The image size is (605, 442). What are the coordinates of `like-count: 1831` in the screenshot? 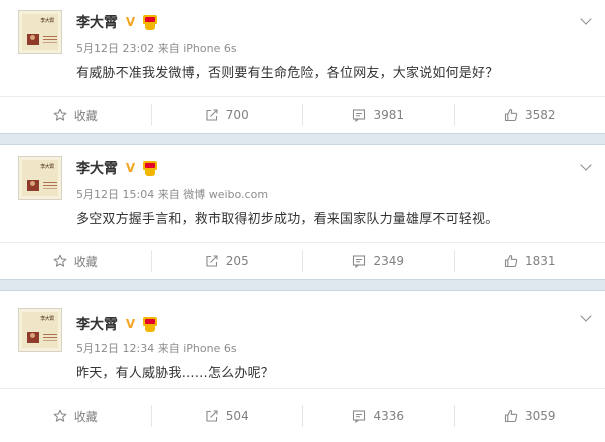 It's located at (540, 261).